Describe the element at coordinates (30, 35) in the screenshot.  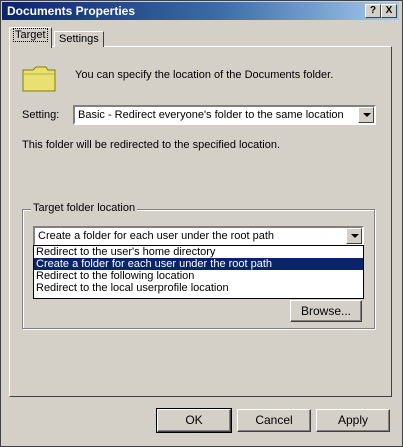
I see `tab-target-label: Target` at that location.